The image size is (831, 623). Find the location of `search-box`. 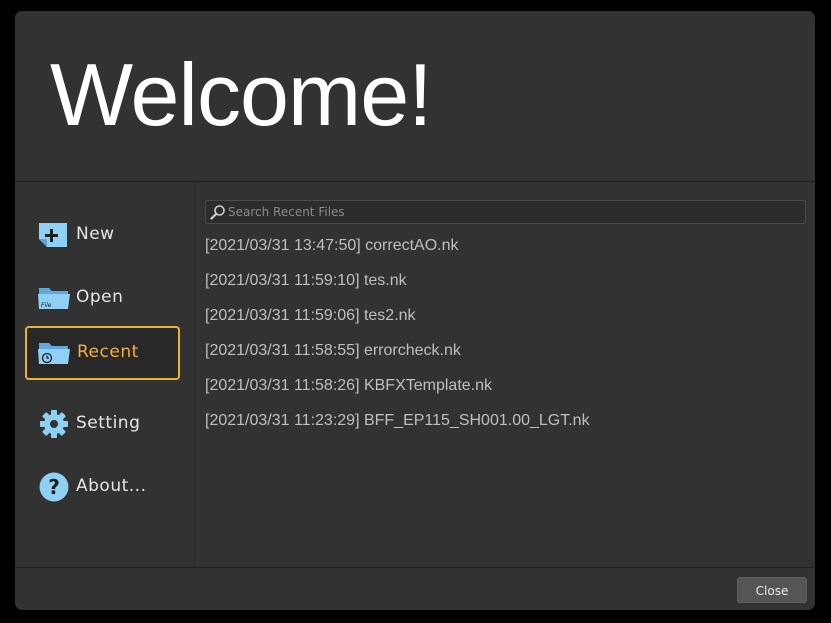

search-box is located at coordinates (505, 212).